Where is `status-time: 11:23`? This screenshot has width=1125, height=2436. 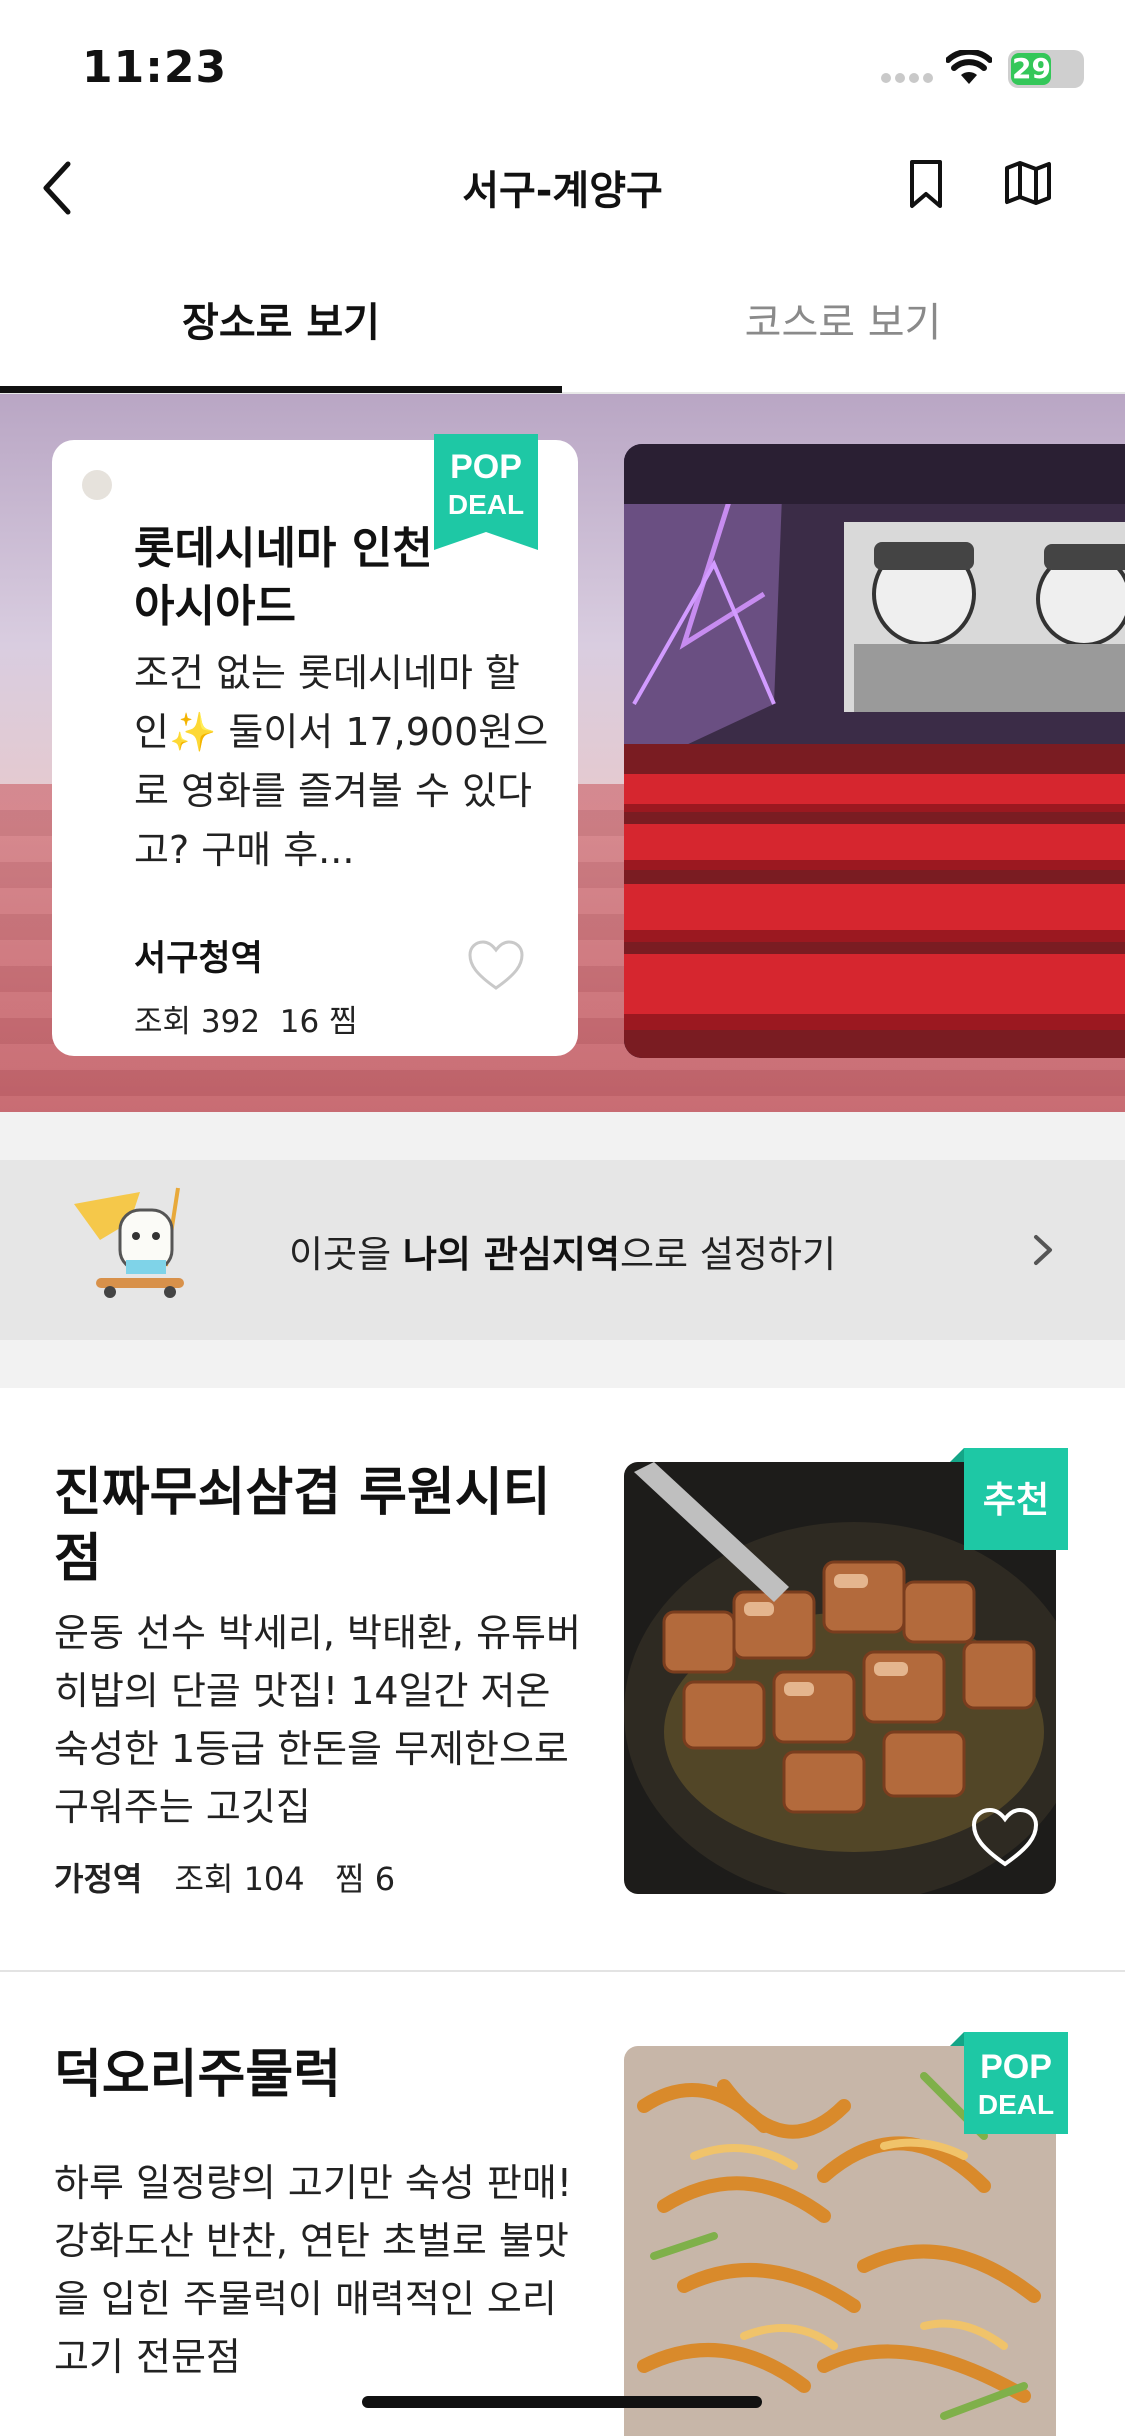
status-time: 11:23 is located at coordinates (155, 67).